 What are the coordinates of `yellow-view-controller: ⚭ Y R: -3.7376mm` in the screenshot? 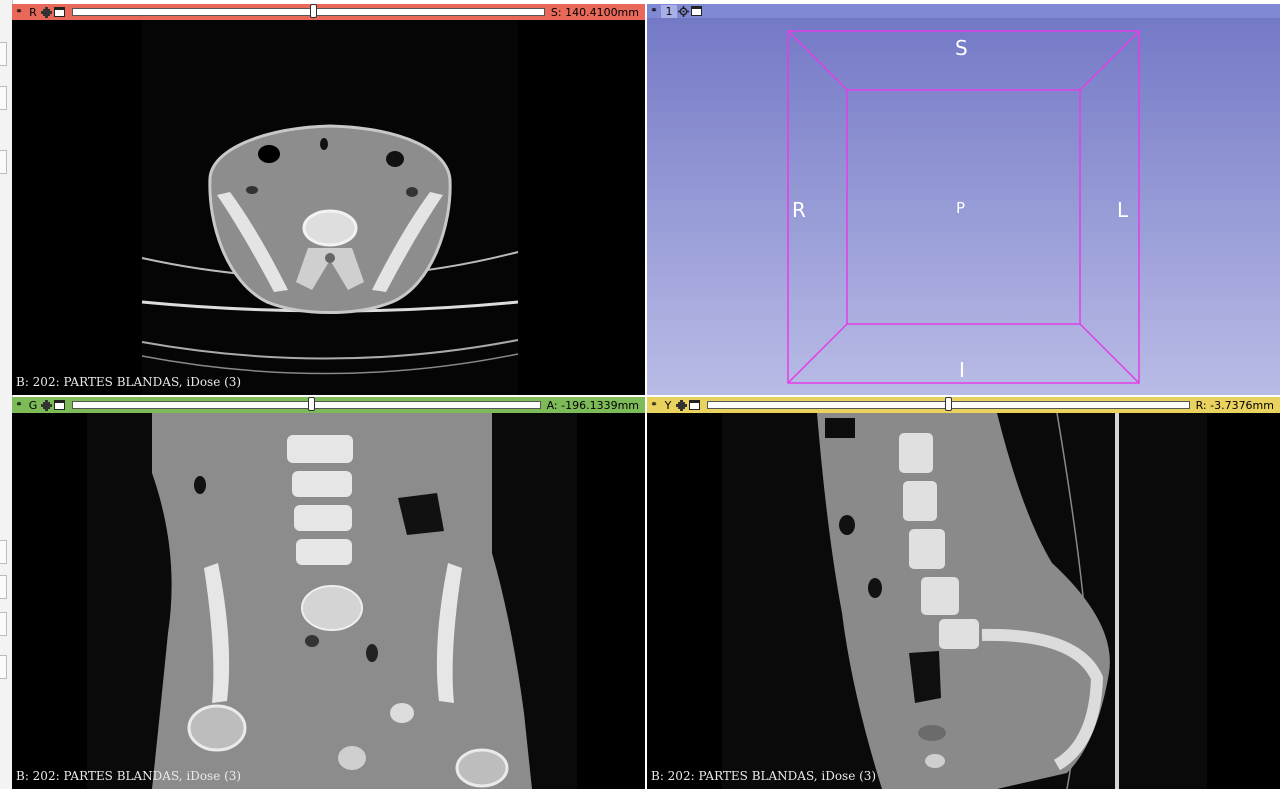 It's located at (963, 405).